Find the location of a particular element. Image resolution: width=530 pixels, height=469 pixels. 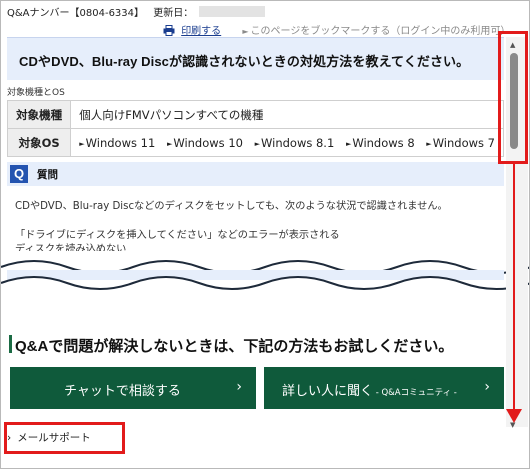

os-label: Windows 8.1 is located at coordinates (298, 142).